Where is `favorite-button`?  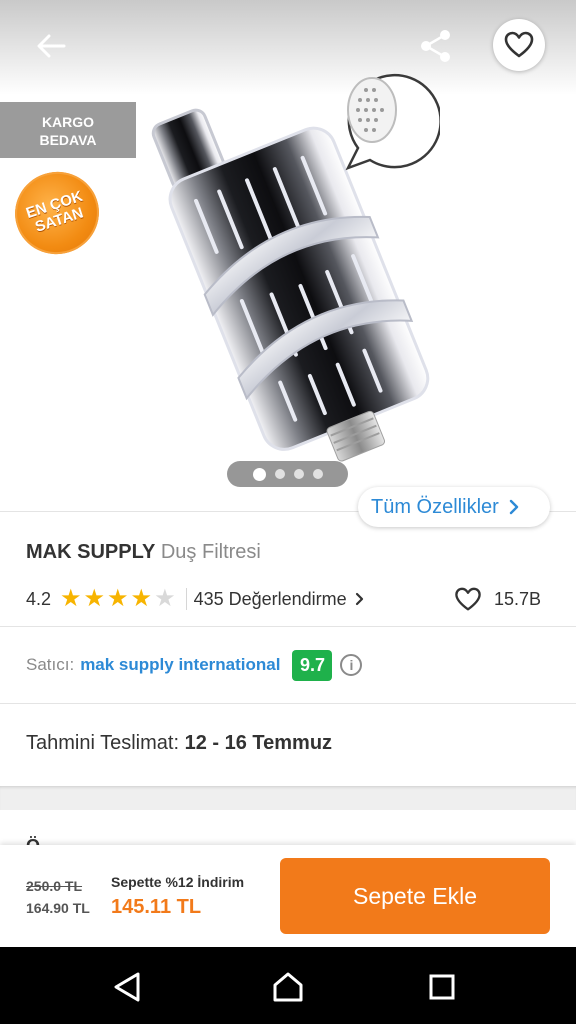
favorite-button is located at coordinates (519, 45).